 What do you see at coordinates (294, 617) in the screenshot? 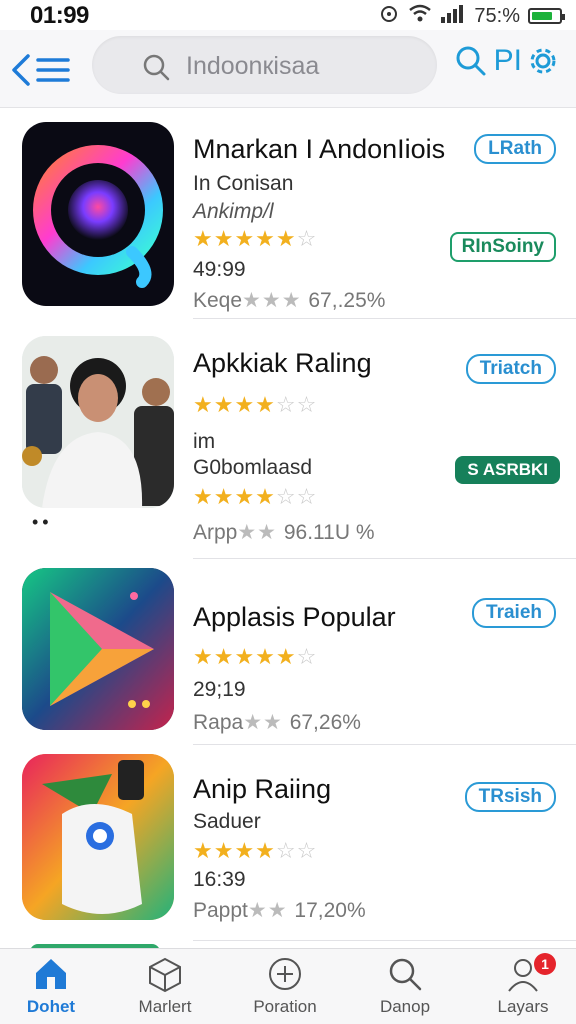
I see `app-title: Applasis Popular` at bounding box center [294, 617].